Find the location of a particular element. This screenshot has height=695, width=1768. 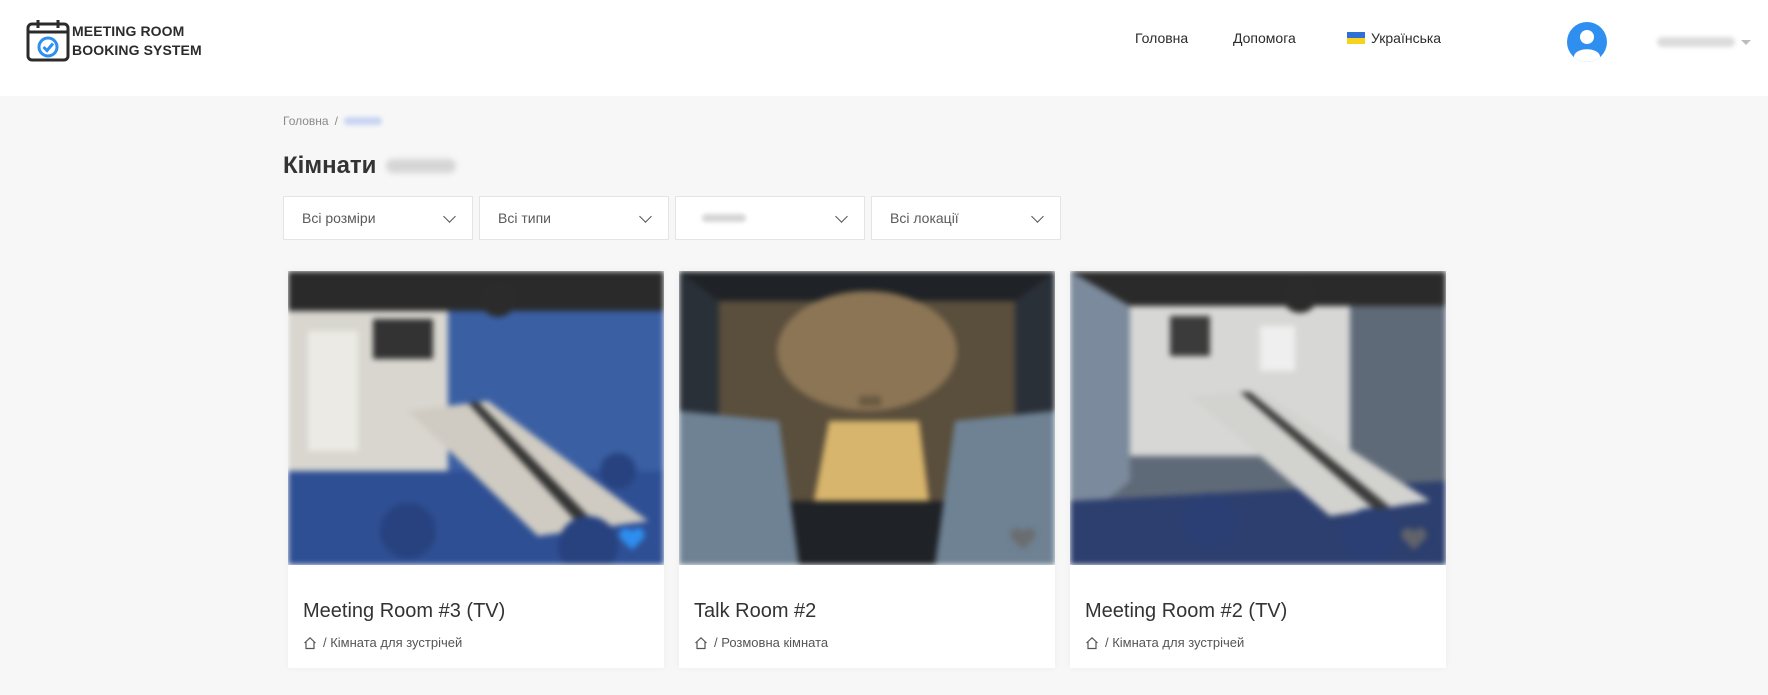

room-title: Meeting Room #3 (TV) is located at coordinates (404, 611).